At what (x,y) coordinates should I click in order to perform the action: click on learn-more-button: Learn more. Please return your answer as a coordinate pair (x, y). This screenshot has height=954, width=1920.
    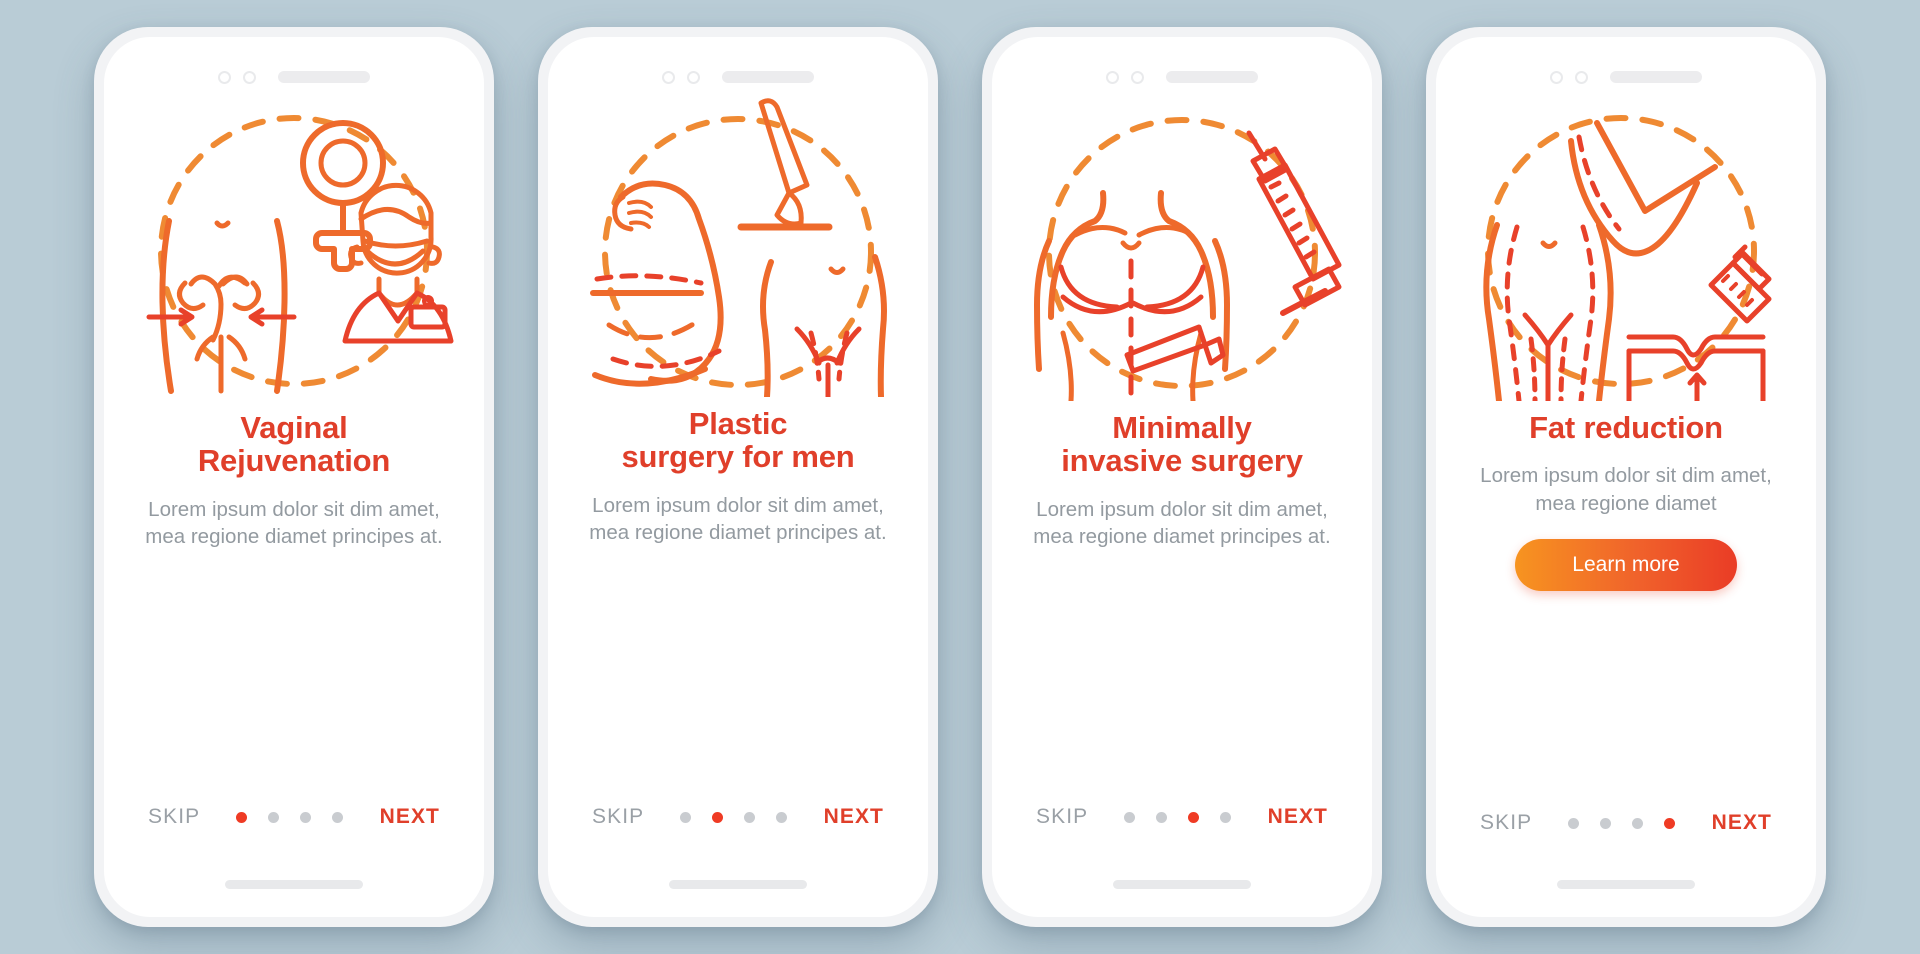
    Looking at the image, I should click on (1626, 564).